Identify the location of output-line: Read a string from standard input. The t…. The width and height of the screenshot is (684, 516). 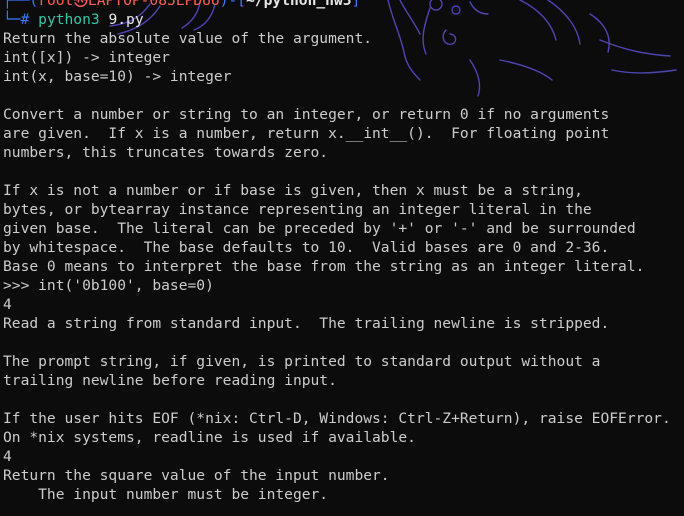
(306, 323).